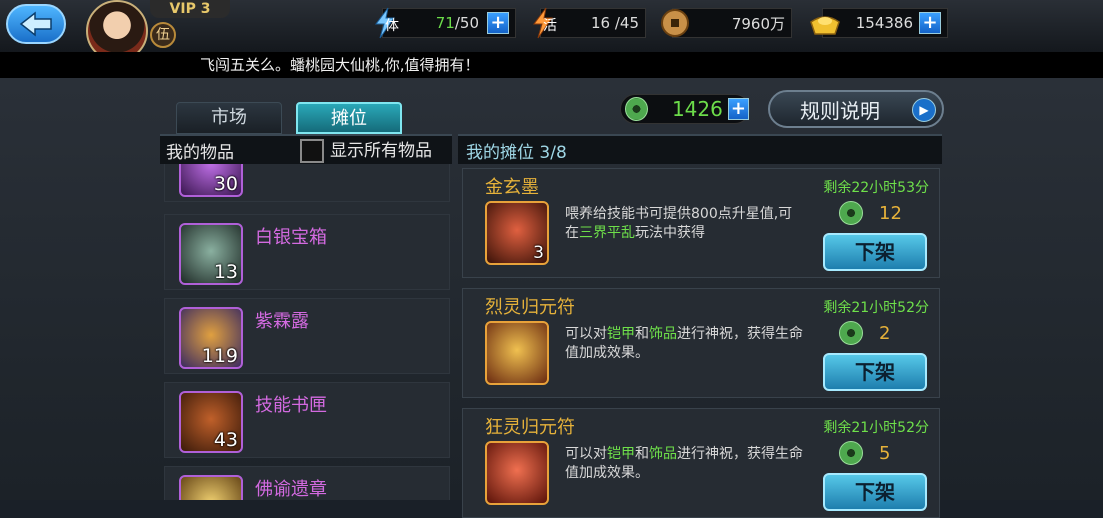 This screenshot has width=1103, height=518. I want to click on add-jade-button: +, so click(738, 109).